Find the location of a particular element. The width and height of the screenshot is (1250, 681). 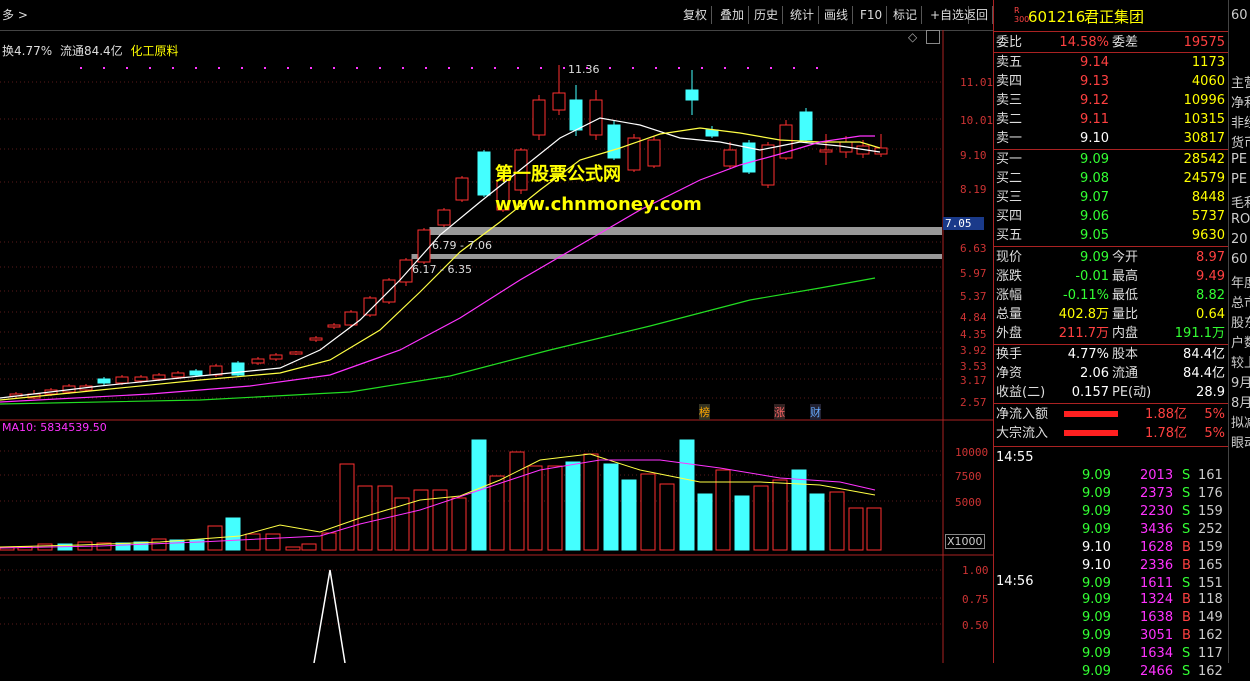

tick-side: S is located at coordinates (1186, 475).